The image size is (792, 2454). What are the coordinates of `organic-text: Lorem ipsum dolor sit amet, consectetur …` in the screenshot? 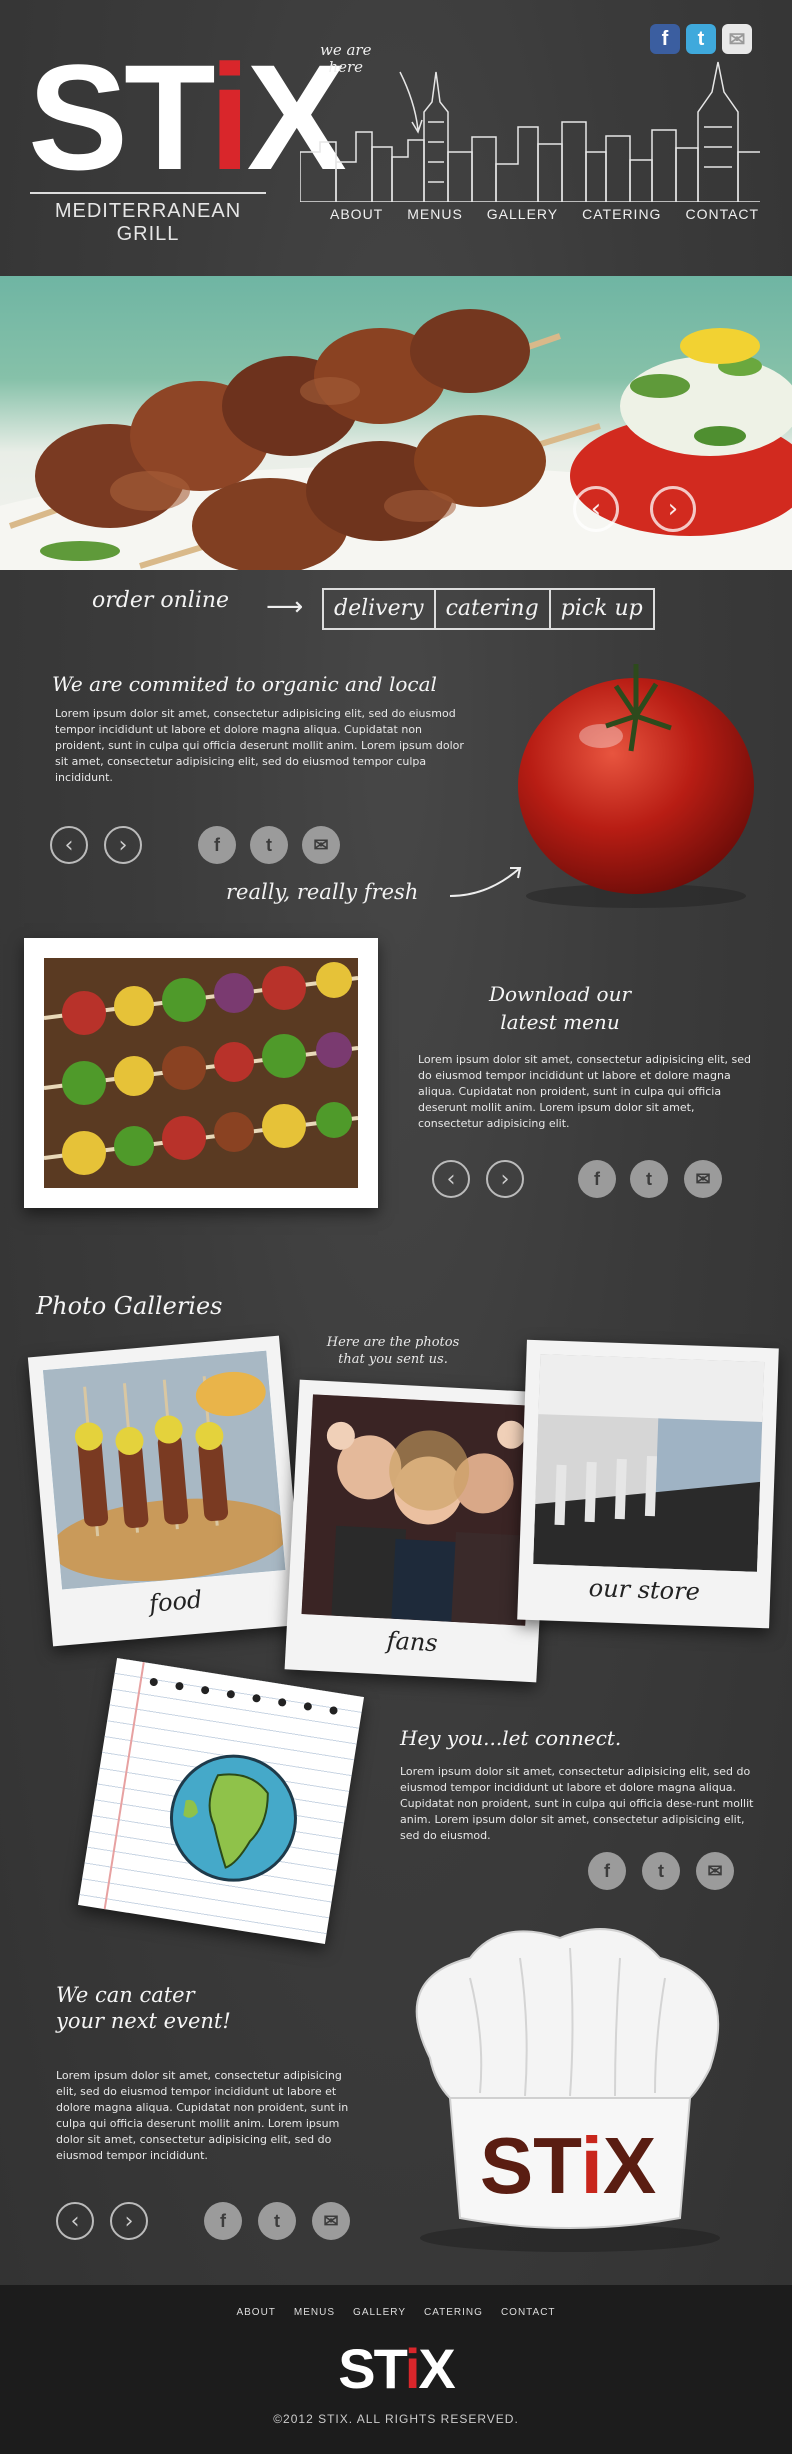 It's located at (259, 745).